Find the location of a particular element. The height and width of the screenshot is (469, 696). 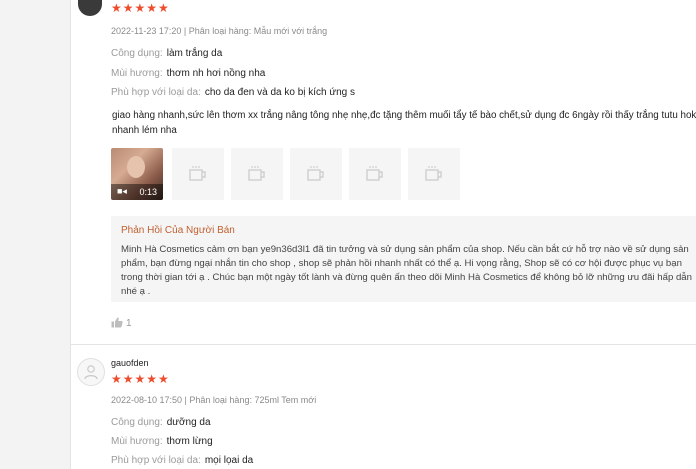

video-camera-icon: ■◂ is located at coordinates (122, 191).